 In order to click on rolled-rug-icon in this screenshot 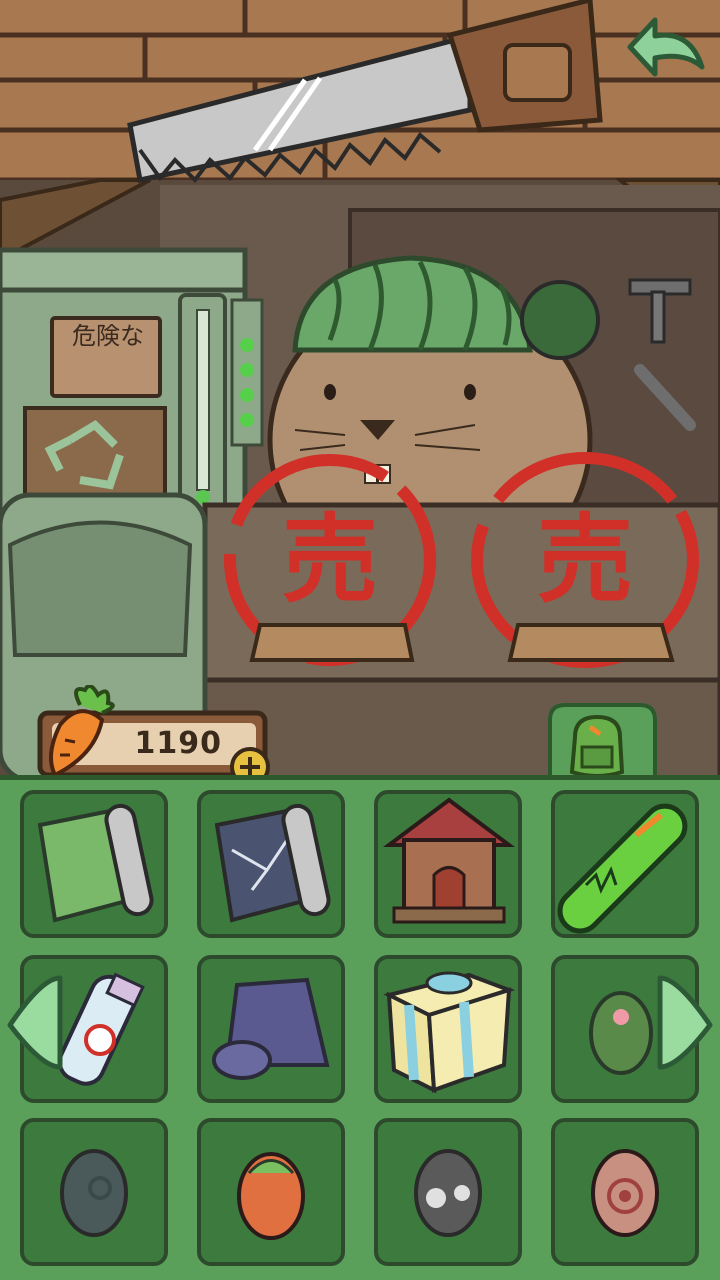, I will do `click(271, 1029)`.